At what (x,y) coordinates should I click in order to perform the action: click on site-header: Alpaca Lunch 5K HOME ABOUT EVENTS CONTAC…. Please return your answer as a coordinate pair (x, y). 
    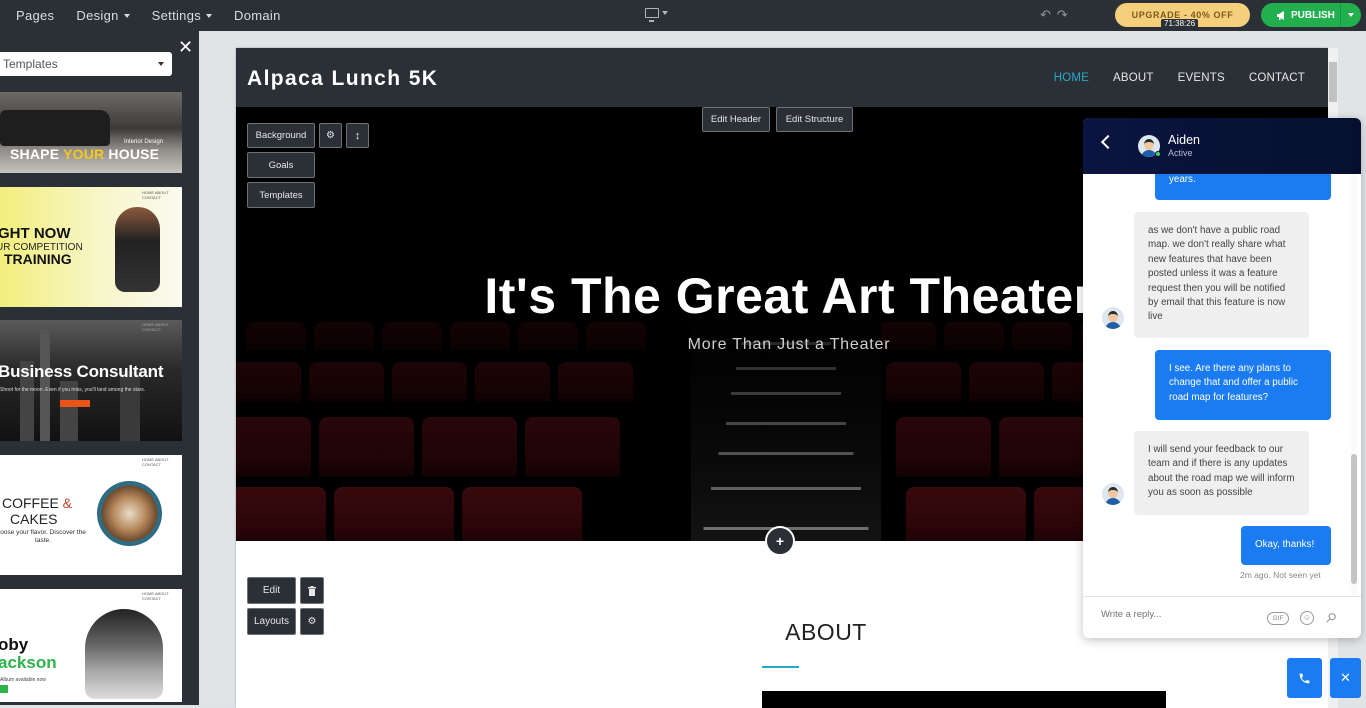
    Looking at the image, I should click on (782, 77).